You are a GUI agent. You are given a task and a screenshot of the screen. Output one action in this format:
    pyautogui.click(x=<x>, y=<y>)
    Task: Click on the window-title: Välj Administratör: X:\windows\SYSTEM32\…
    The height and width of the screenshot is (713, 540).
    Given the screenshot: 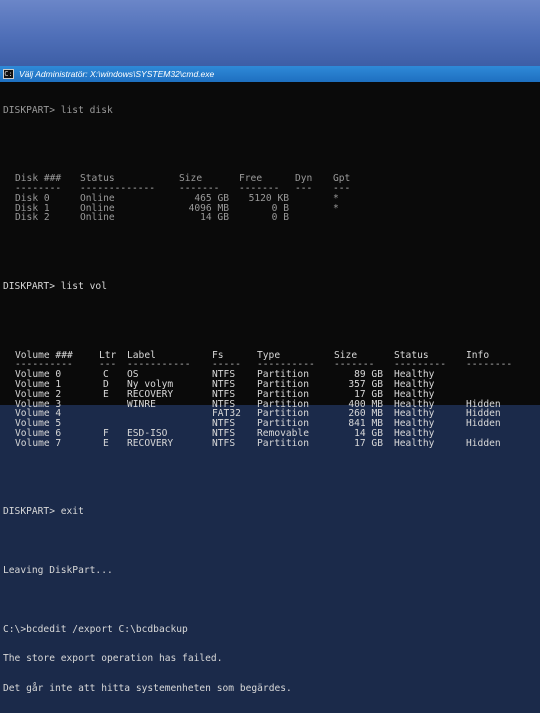 What is the action you would take?
    pyautogui.click(x=117, y=74)
    